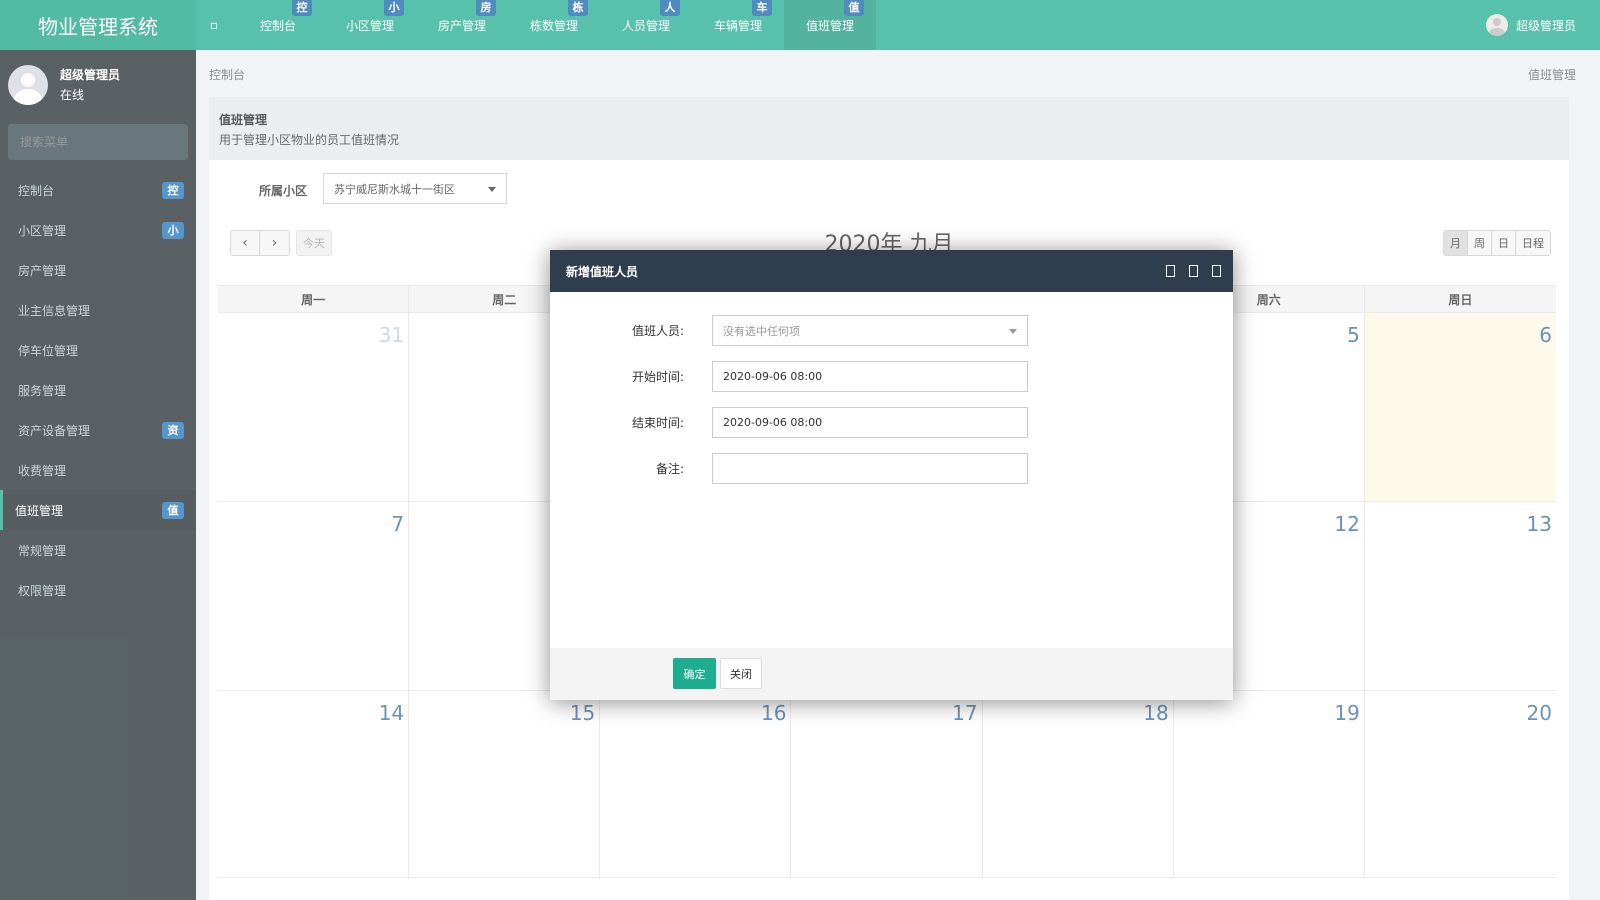 The width and height of the screenshot is (1600, 900). What do you see at coordinates (870, 376) in the screenshot?
I see `start-time-input` at bounding box center [870, 376].